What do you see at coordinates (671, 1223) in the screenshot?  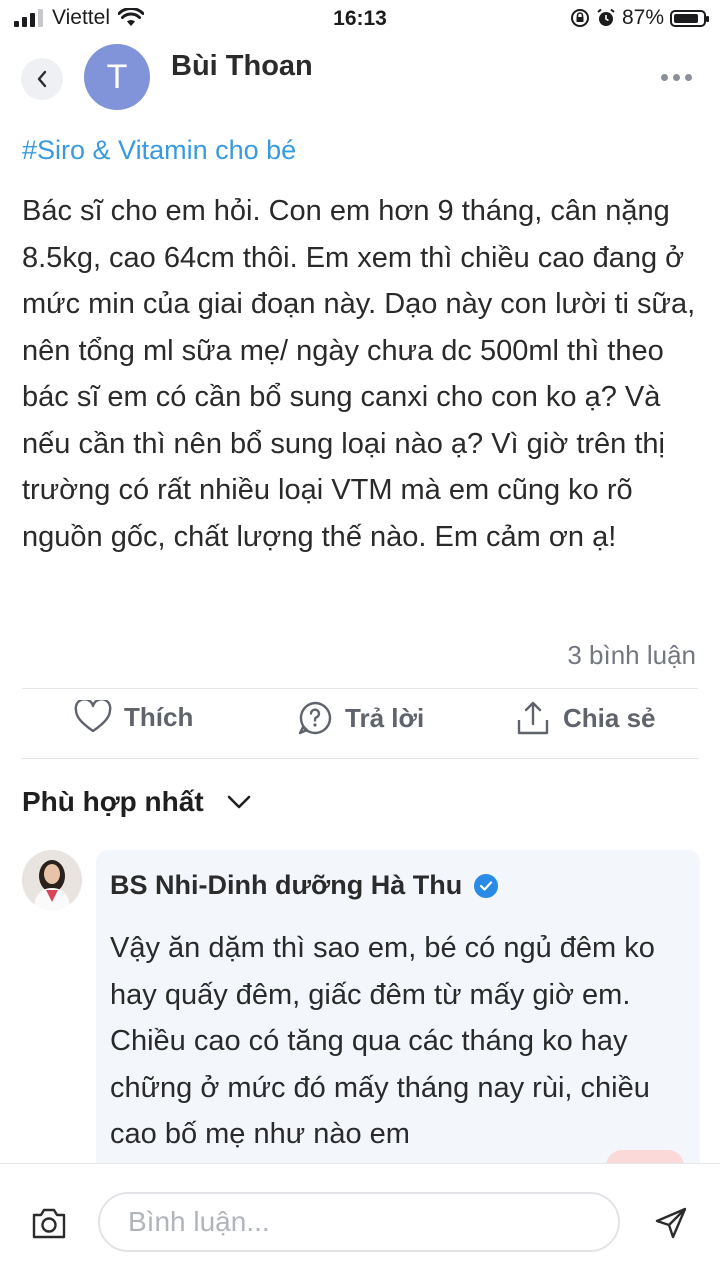 I see `send-icon` at bounding box center [671, 1223].